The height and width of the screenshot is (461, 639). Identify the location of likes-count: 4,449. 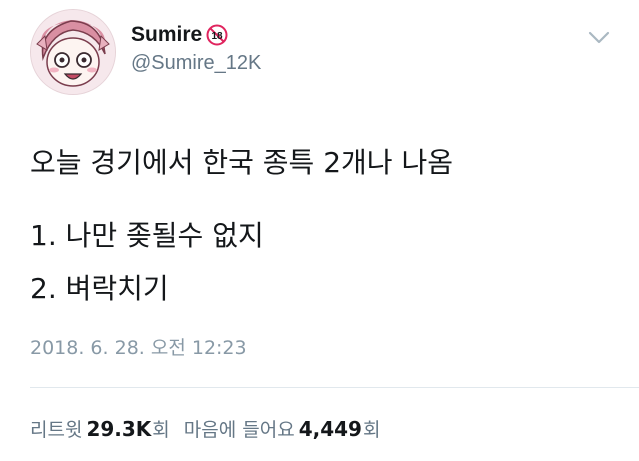
(330, 429).